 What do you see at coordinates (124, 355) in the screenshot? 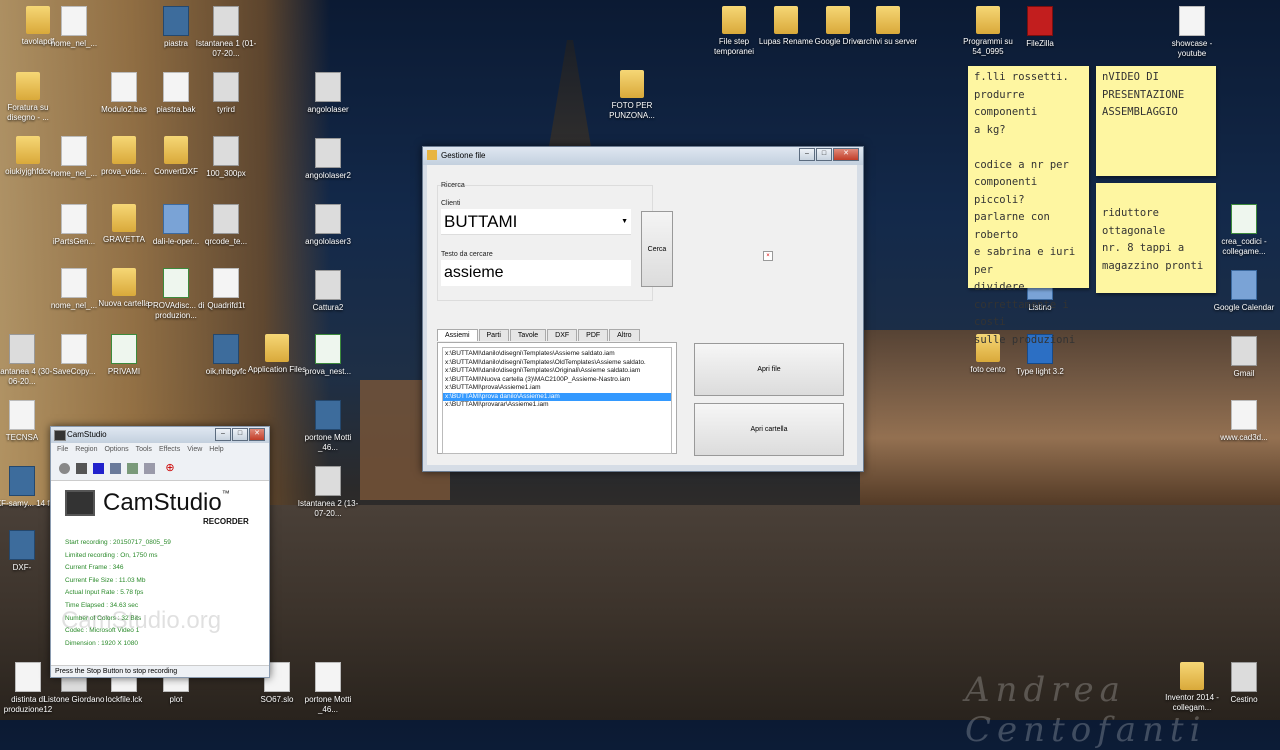
I see `desktop-icon: PRIVAMI` at bounding box center [124, 355].